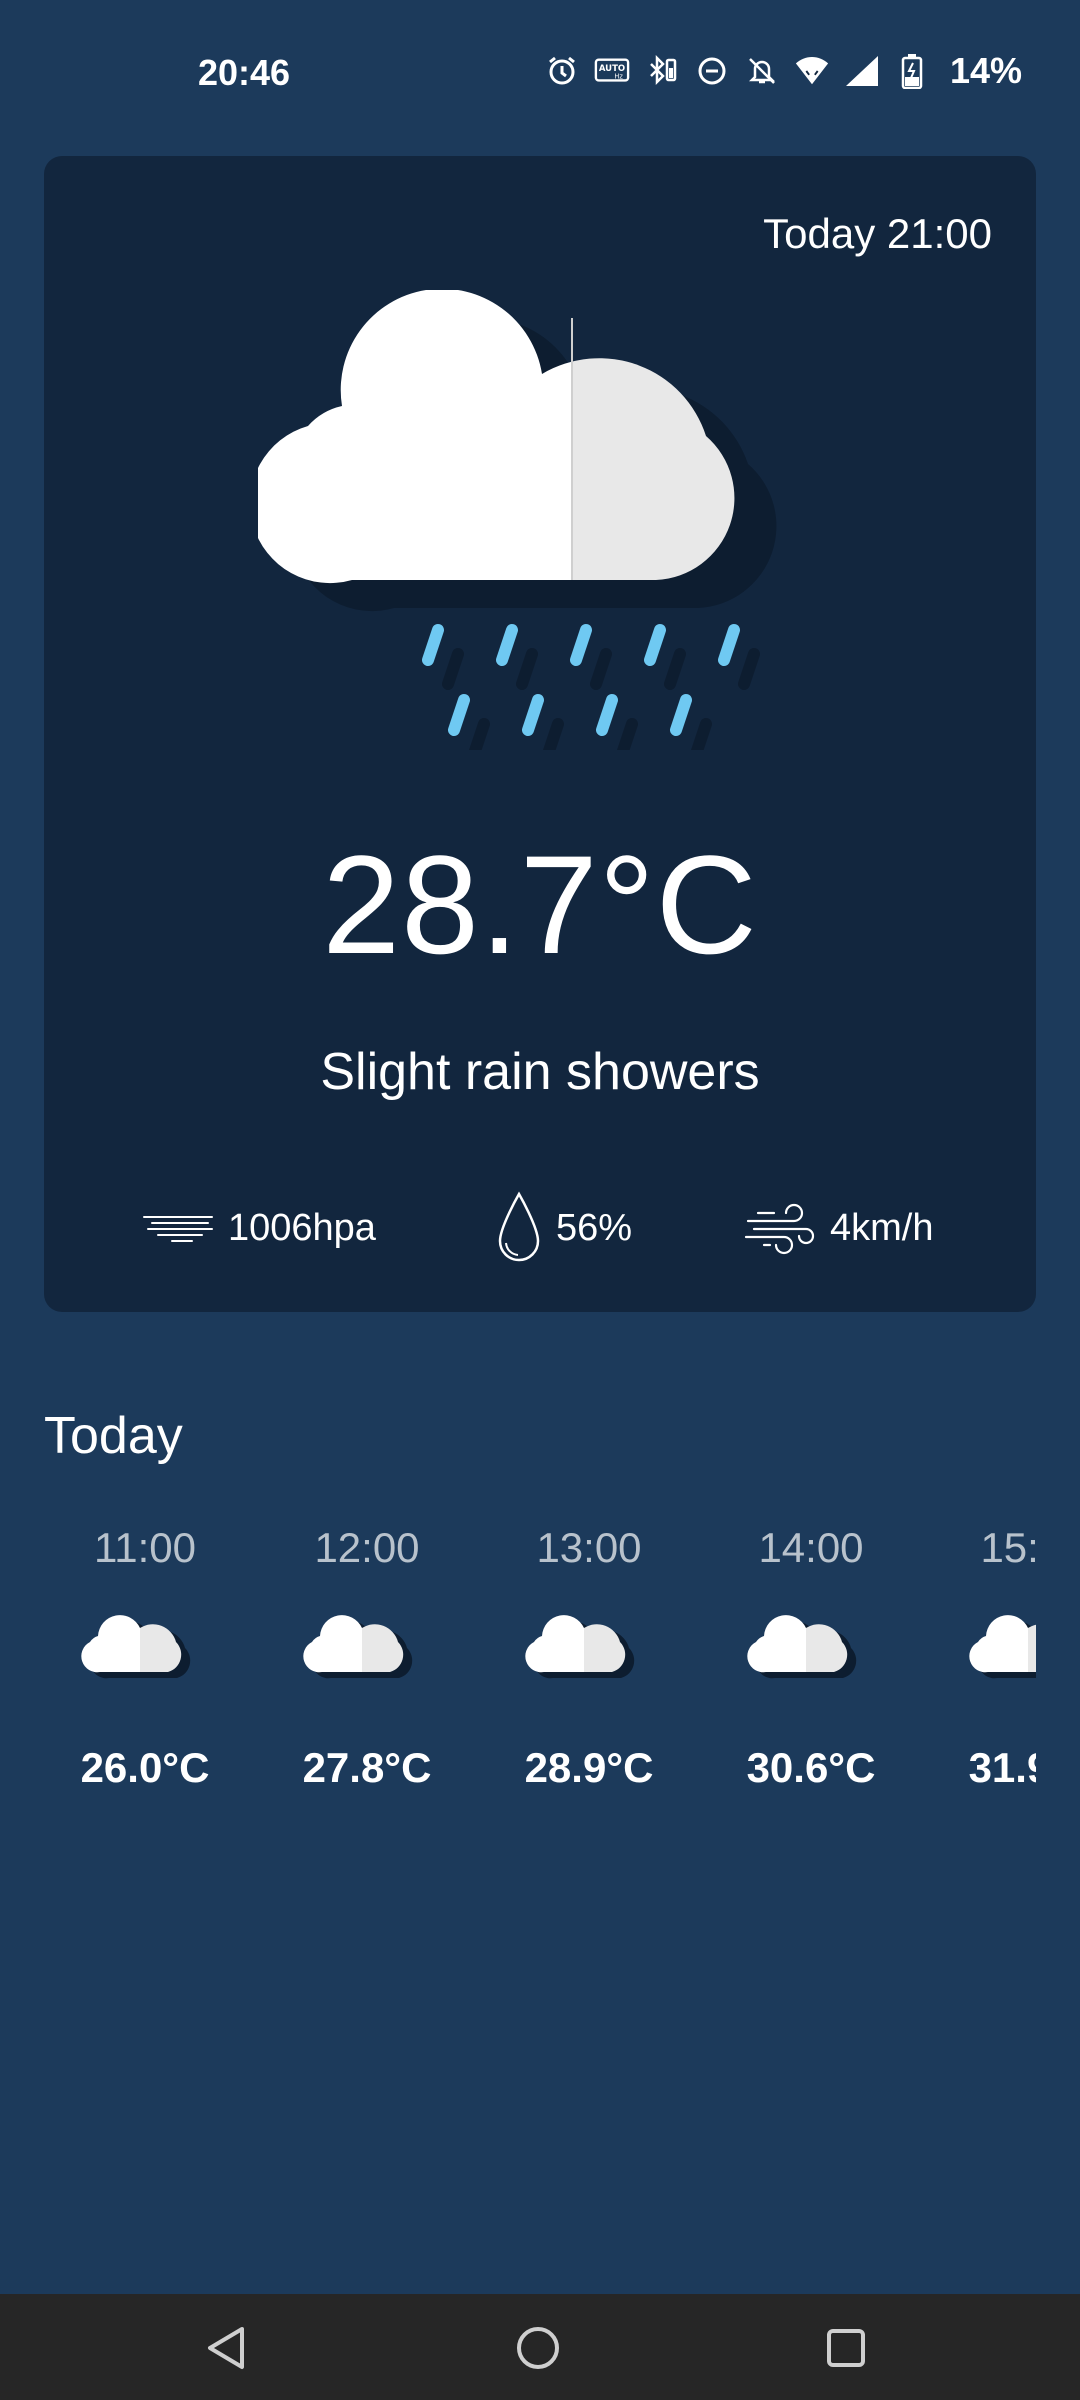 This screenshot has width=1080, height=2400. What do you see at coordinates (540, 1072) in the screenshot?
I see `weather-condition: Slight rain showers` at bounding box center [540, 1072].